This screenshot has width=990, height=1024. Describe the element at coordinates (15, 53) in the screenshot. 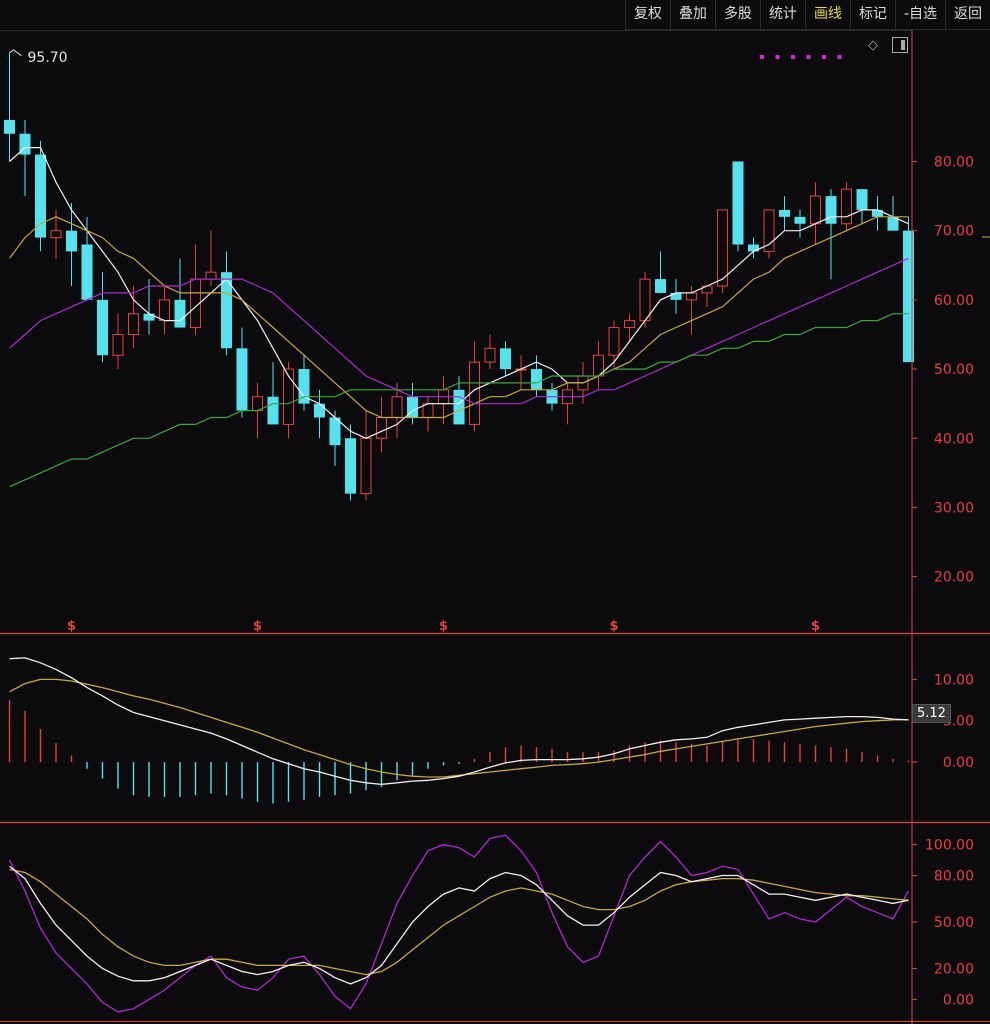

I see `high-pointer` at that location.